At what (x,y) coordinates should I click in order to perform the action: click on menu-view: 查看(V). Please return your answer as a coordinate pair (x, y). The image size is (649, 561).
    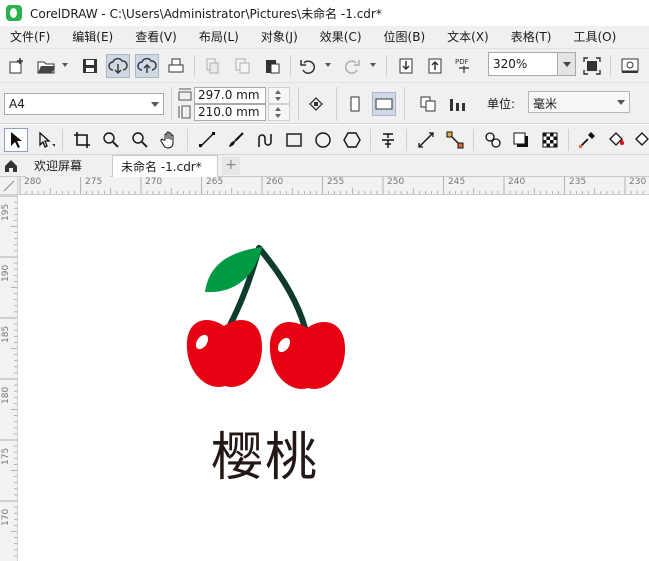
    Looking at the image, I should click on (156, 37).